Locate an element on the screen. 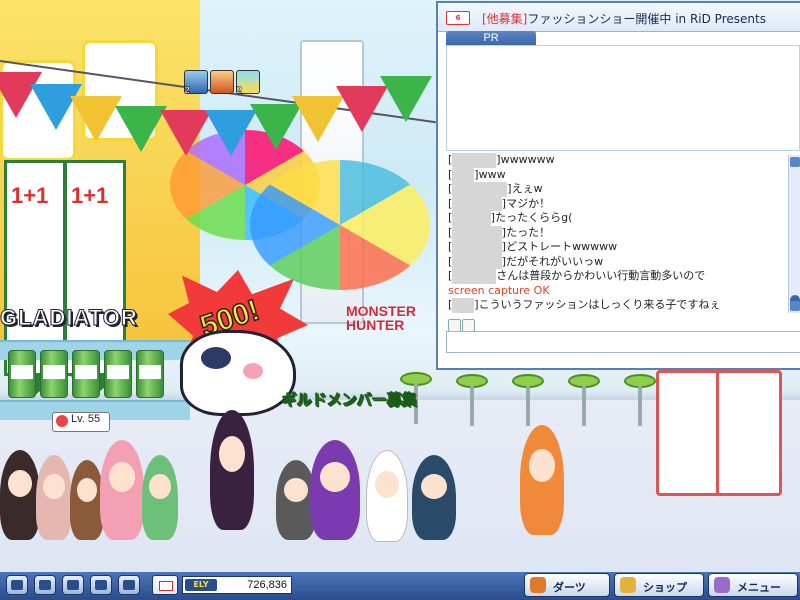 The height and width of the screenshot is (600, 800). ely-currency-display: ELY 726,836 is located at coordinates (237, 585).